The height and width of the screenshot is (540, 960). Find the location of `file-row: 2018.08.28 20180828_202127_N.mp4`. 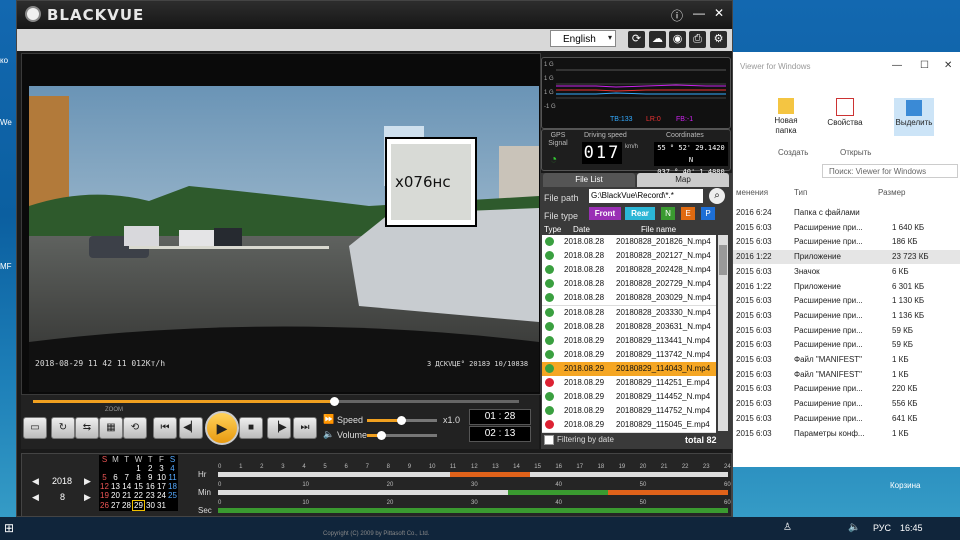

file-row: 2018.08.28 20180828_202127_N.mp4 is located at coordinates (629, 257).